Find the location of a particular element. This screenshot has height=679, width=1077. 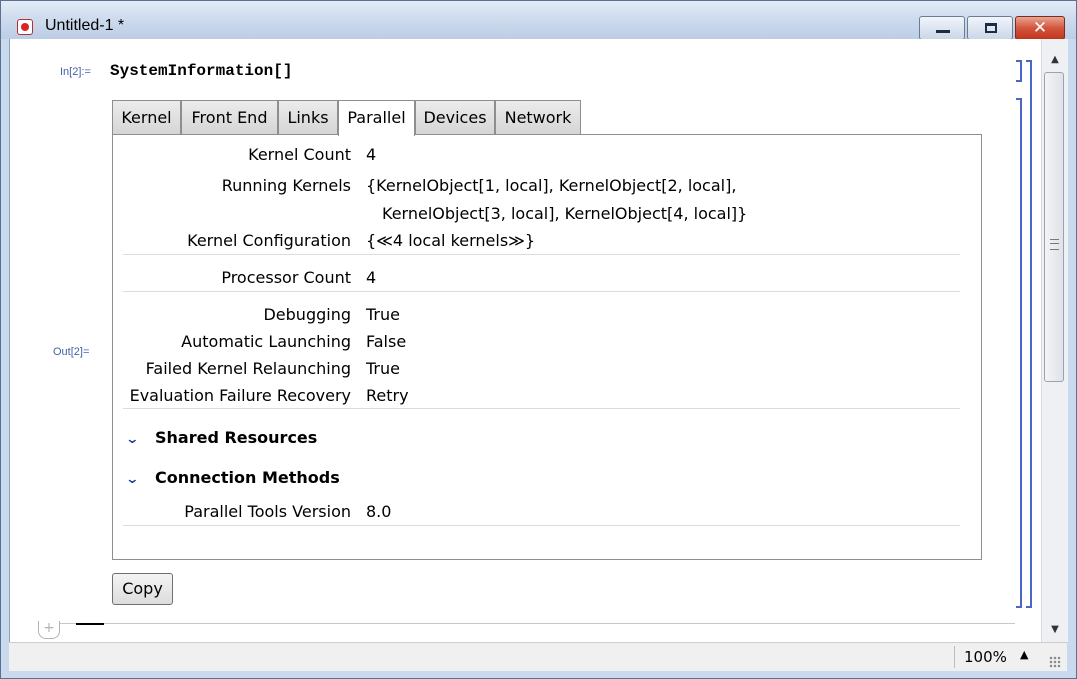

tab-front-end: Front End is located at coordinates (229, 117).